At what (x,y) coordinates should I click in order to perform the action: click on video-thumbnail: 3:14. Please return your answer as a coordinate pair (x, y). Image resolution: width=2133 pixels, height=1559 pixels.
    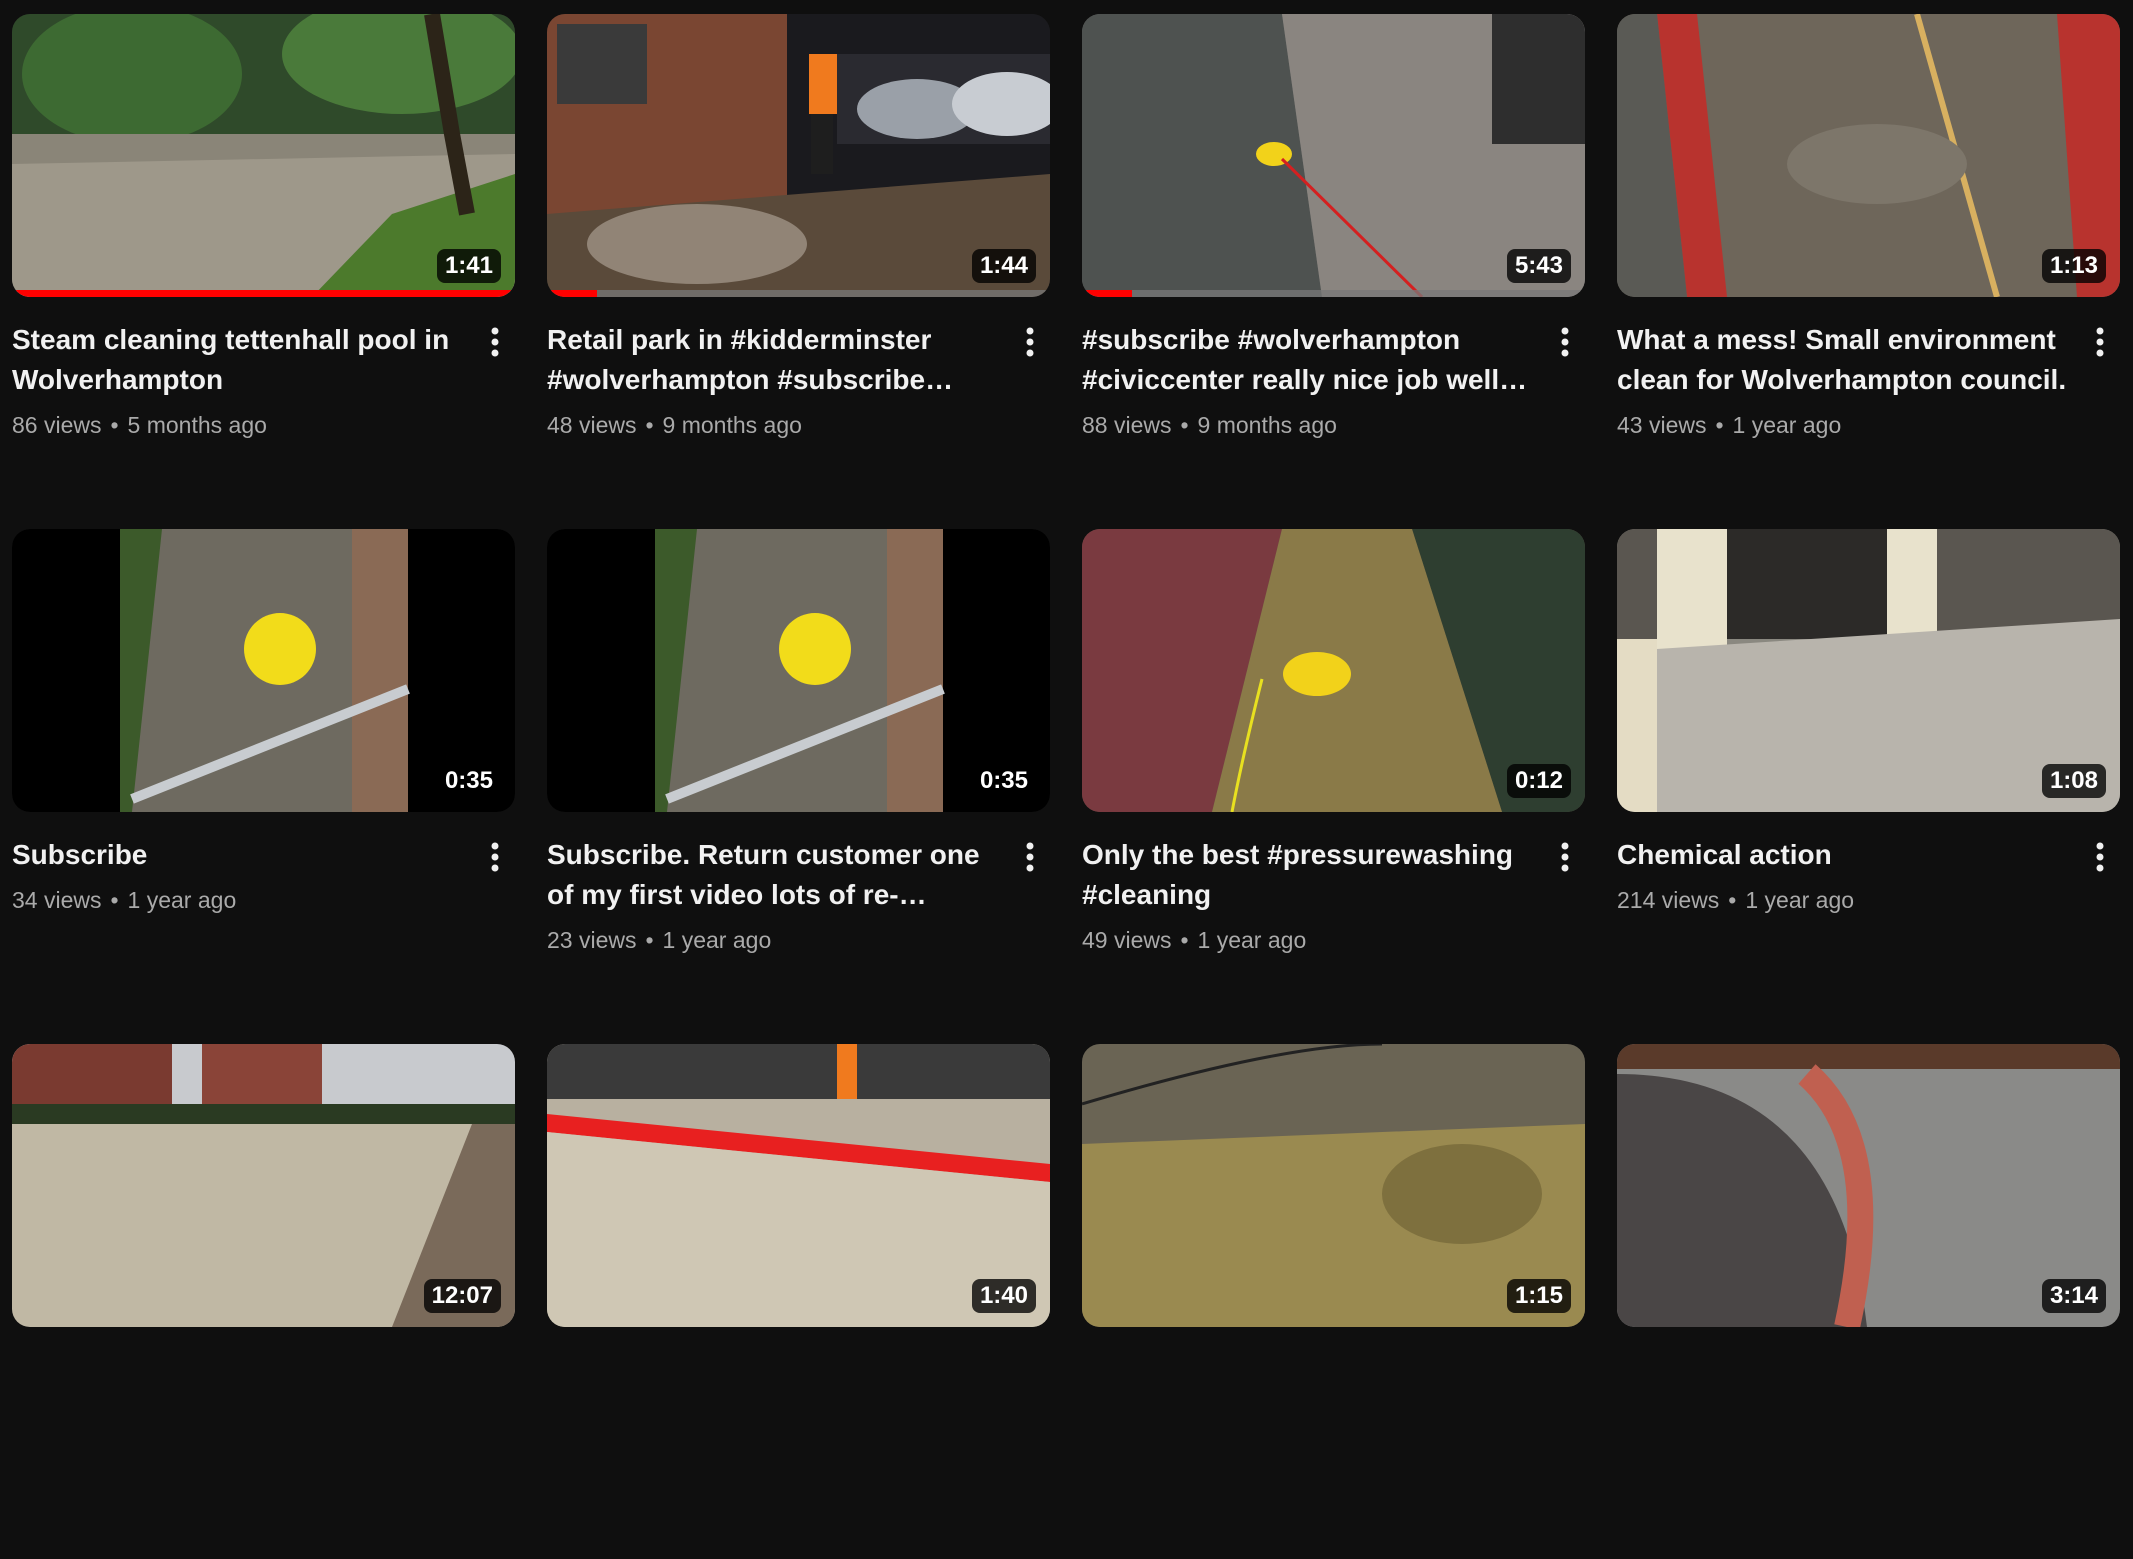
    Looking at the image, I should click on (1868, 1185).